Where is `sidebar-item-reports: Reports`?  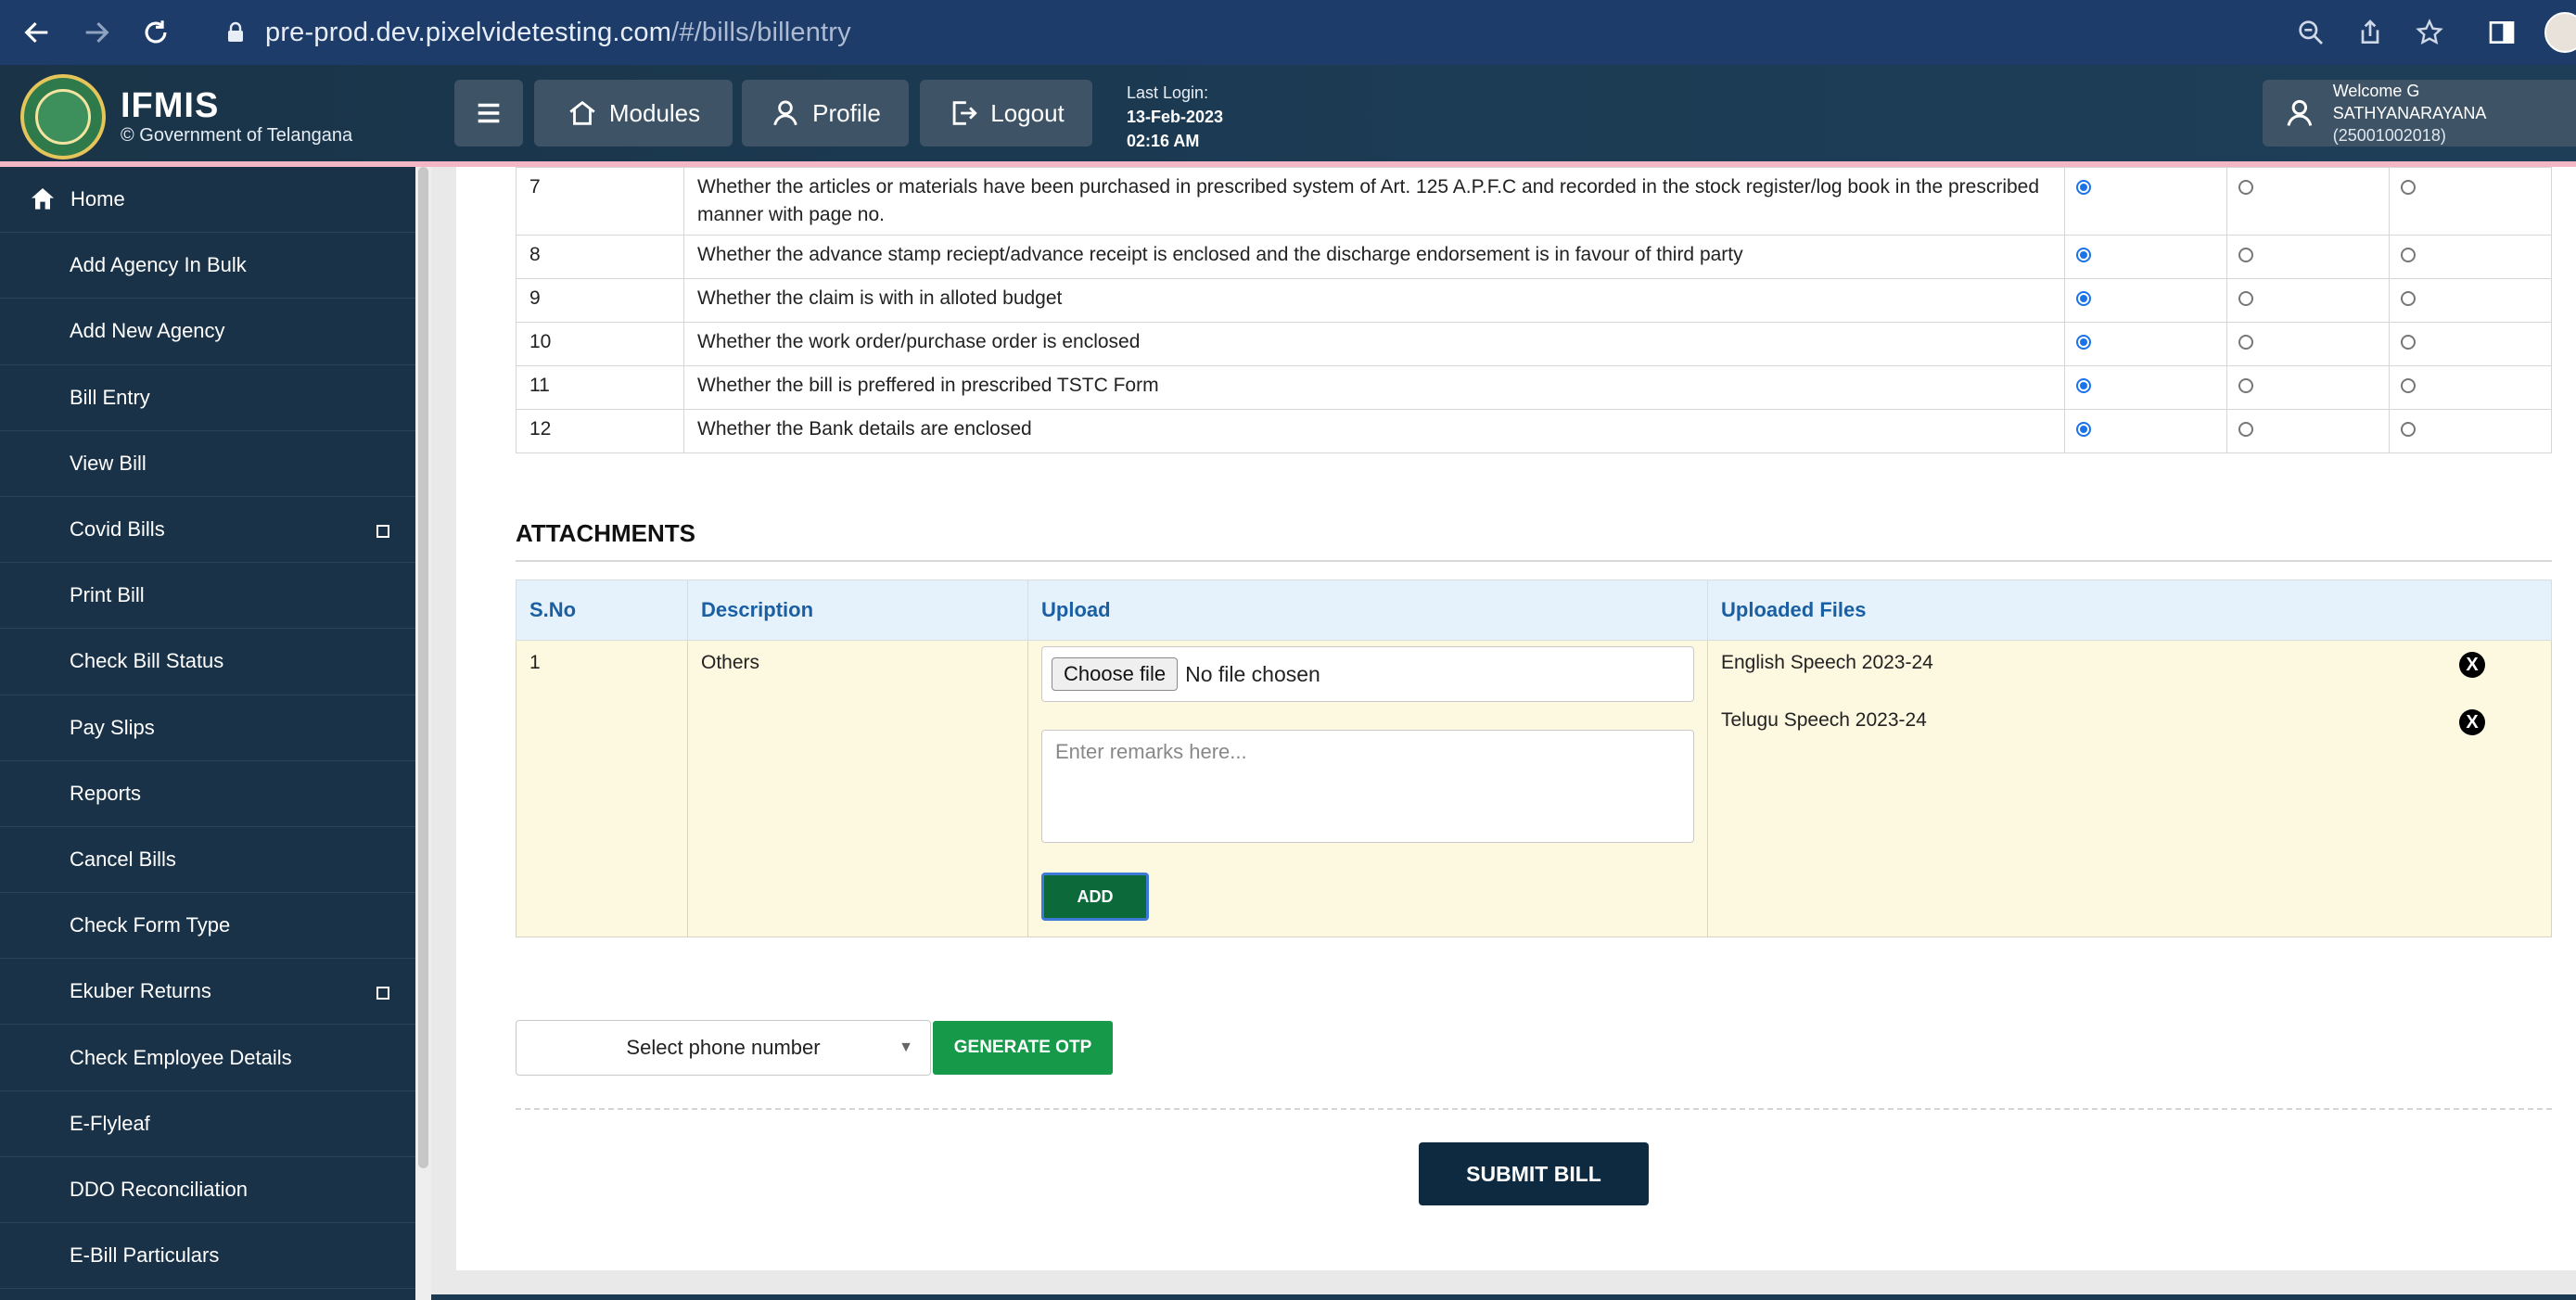 sidebar-item-reports: Reports is located at coordinates (207, 794).